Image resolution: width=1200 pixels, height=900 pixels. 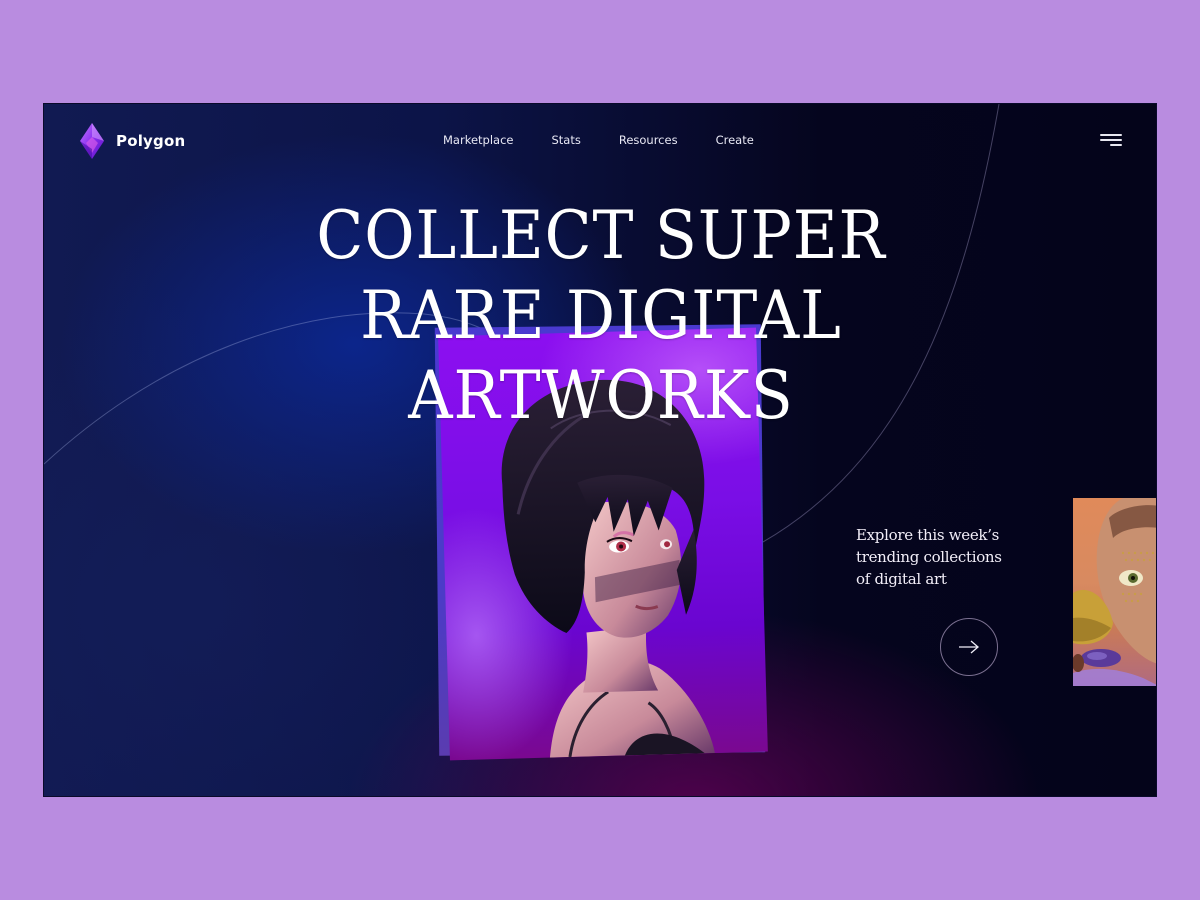 I want to click on nav-item-stats: Stats, so click(x=565, y=140).